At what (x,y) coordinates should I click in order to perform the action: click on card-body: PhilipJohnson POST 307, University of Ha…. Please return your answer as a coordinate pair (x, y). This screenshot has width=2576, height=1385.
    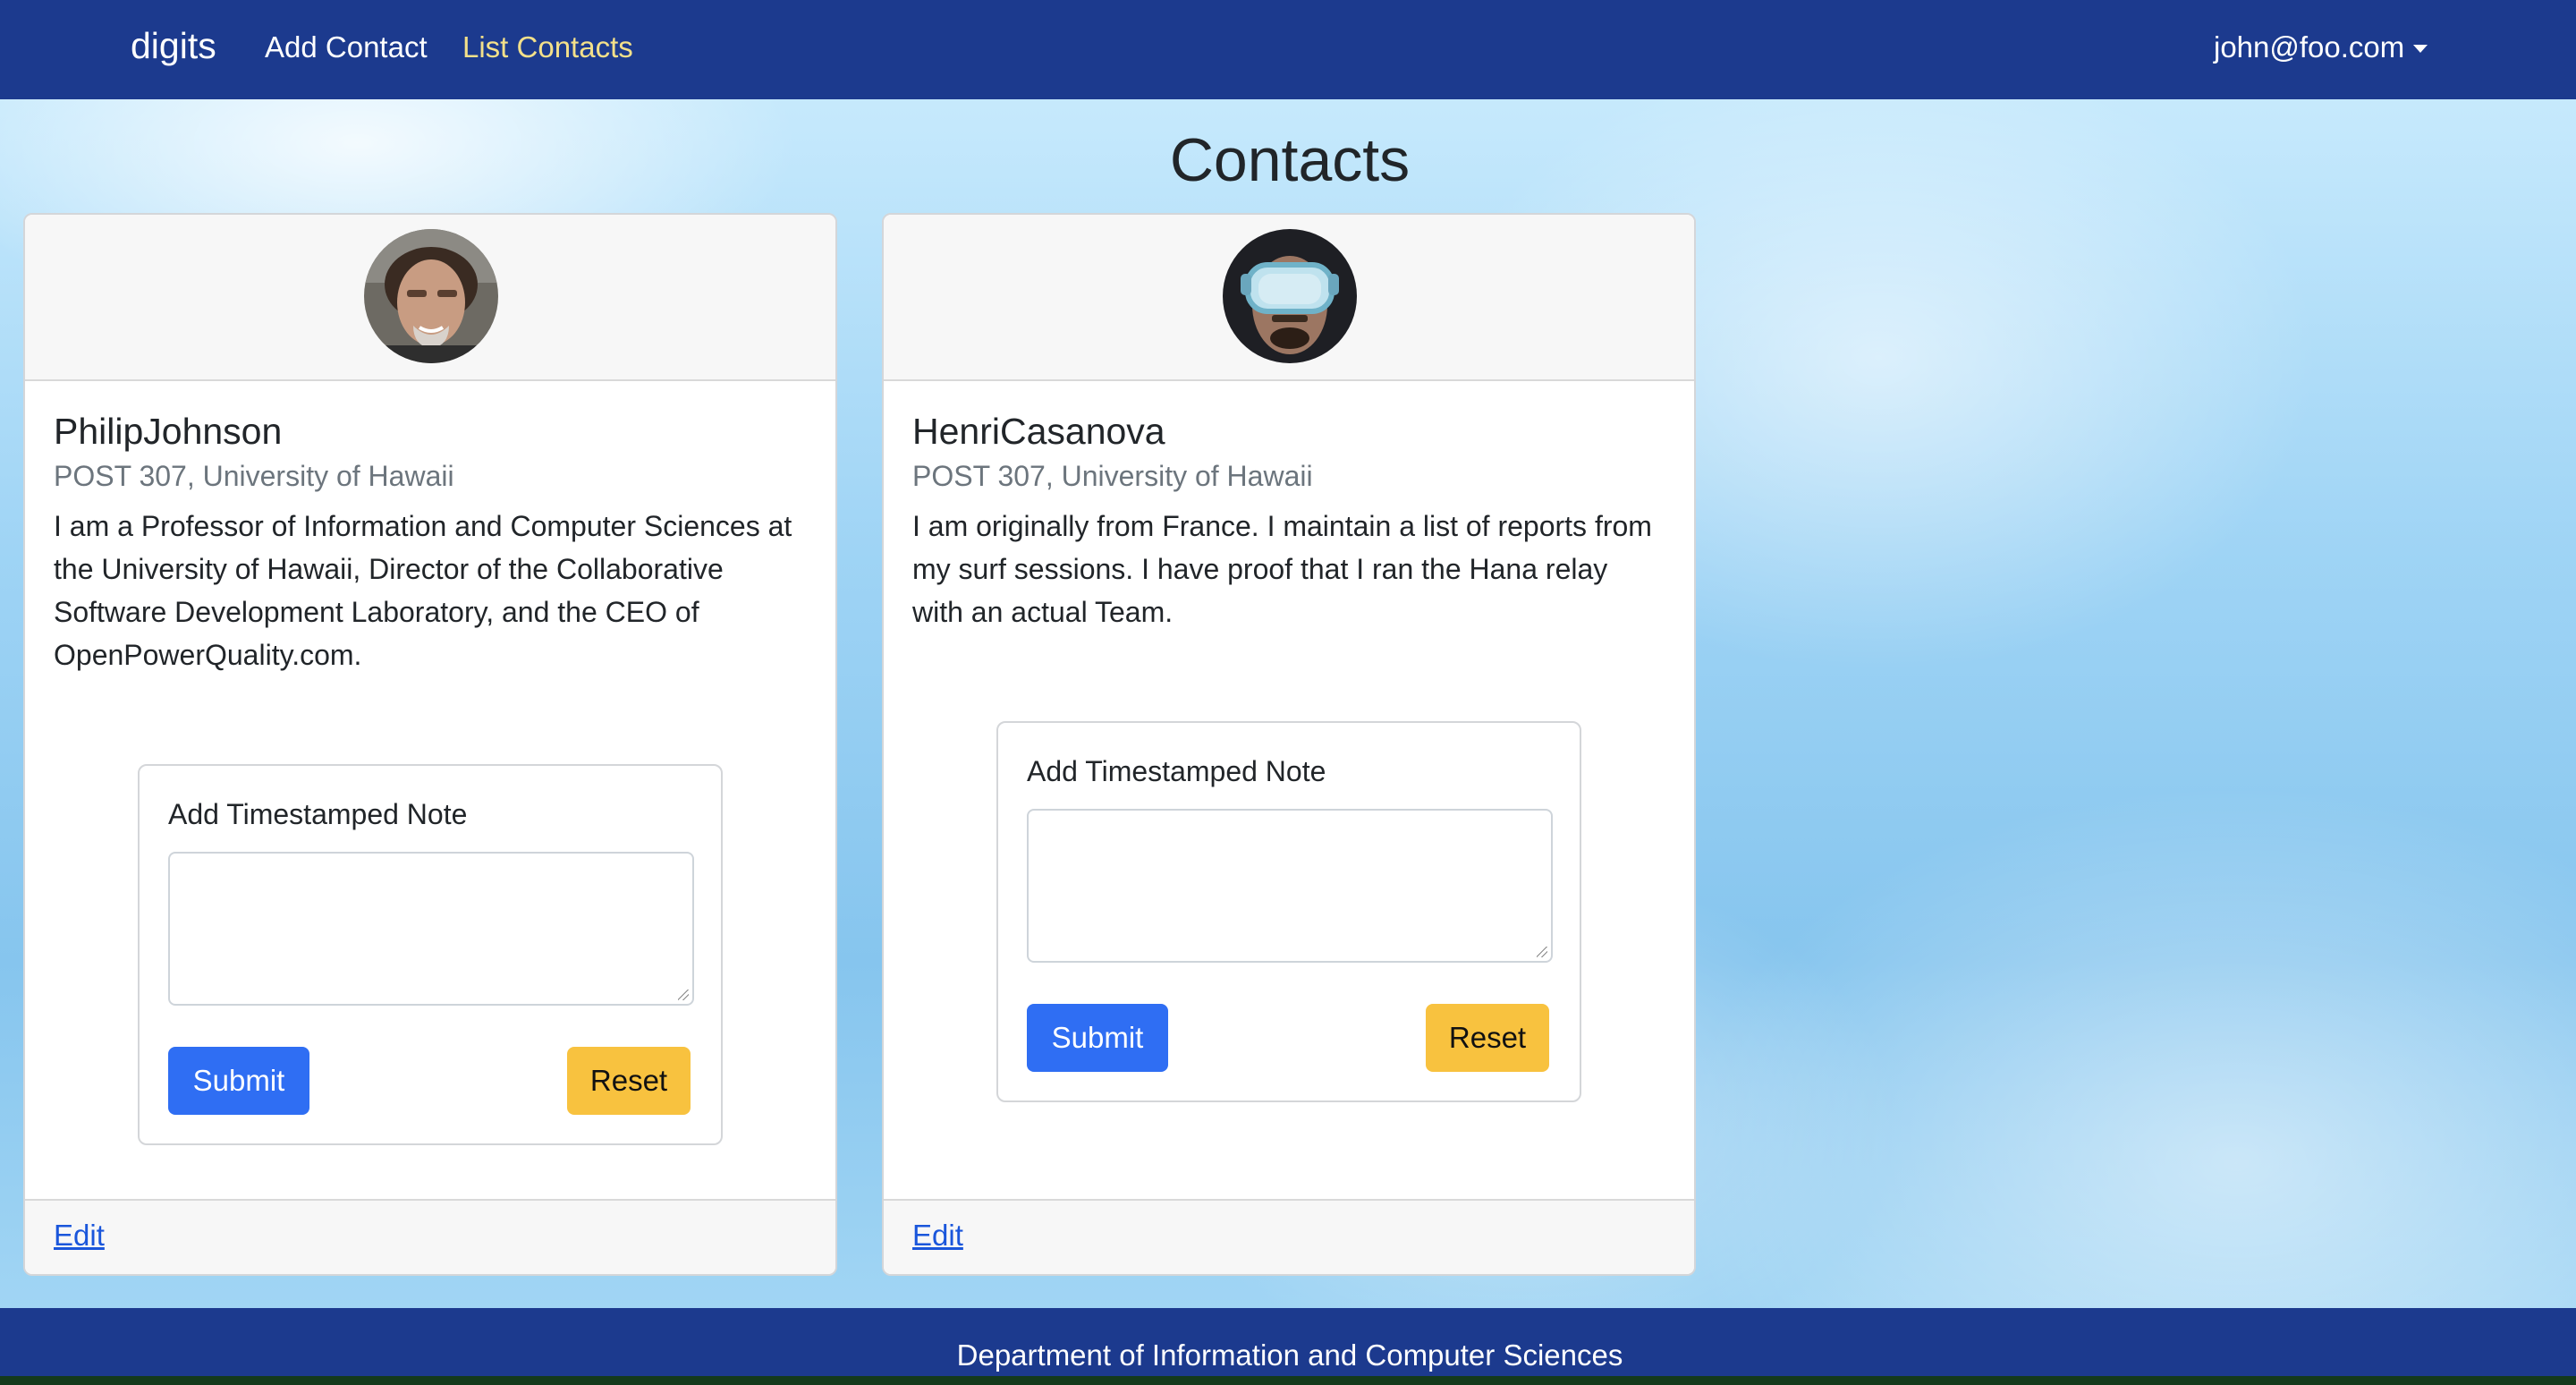
    Looking at the image, I should click on (429, 543).